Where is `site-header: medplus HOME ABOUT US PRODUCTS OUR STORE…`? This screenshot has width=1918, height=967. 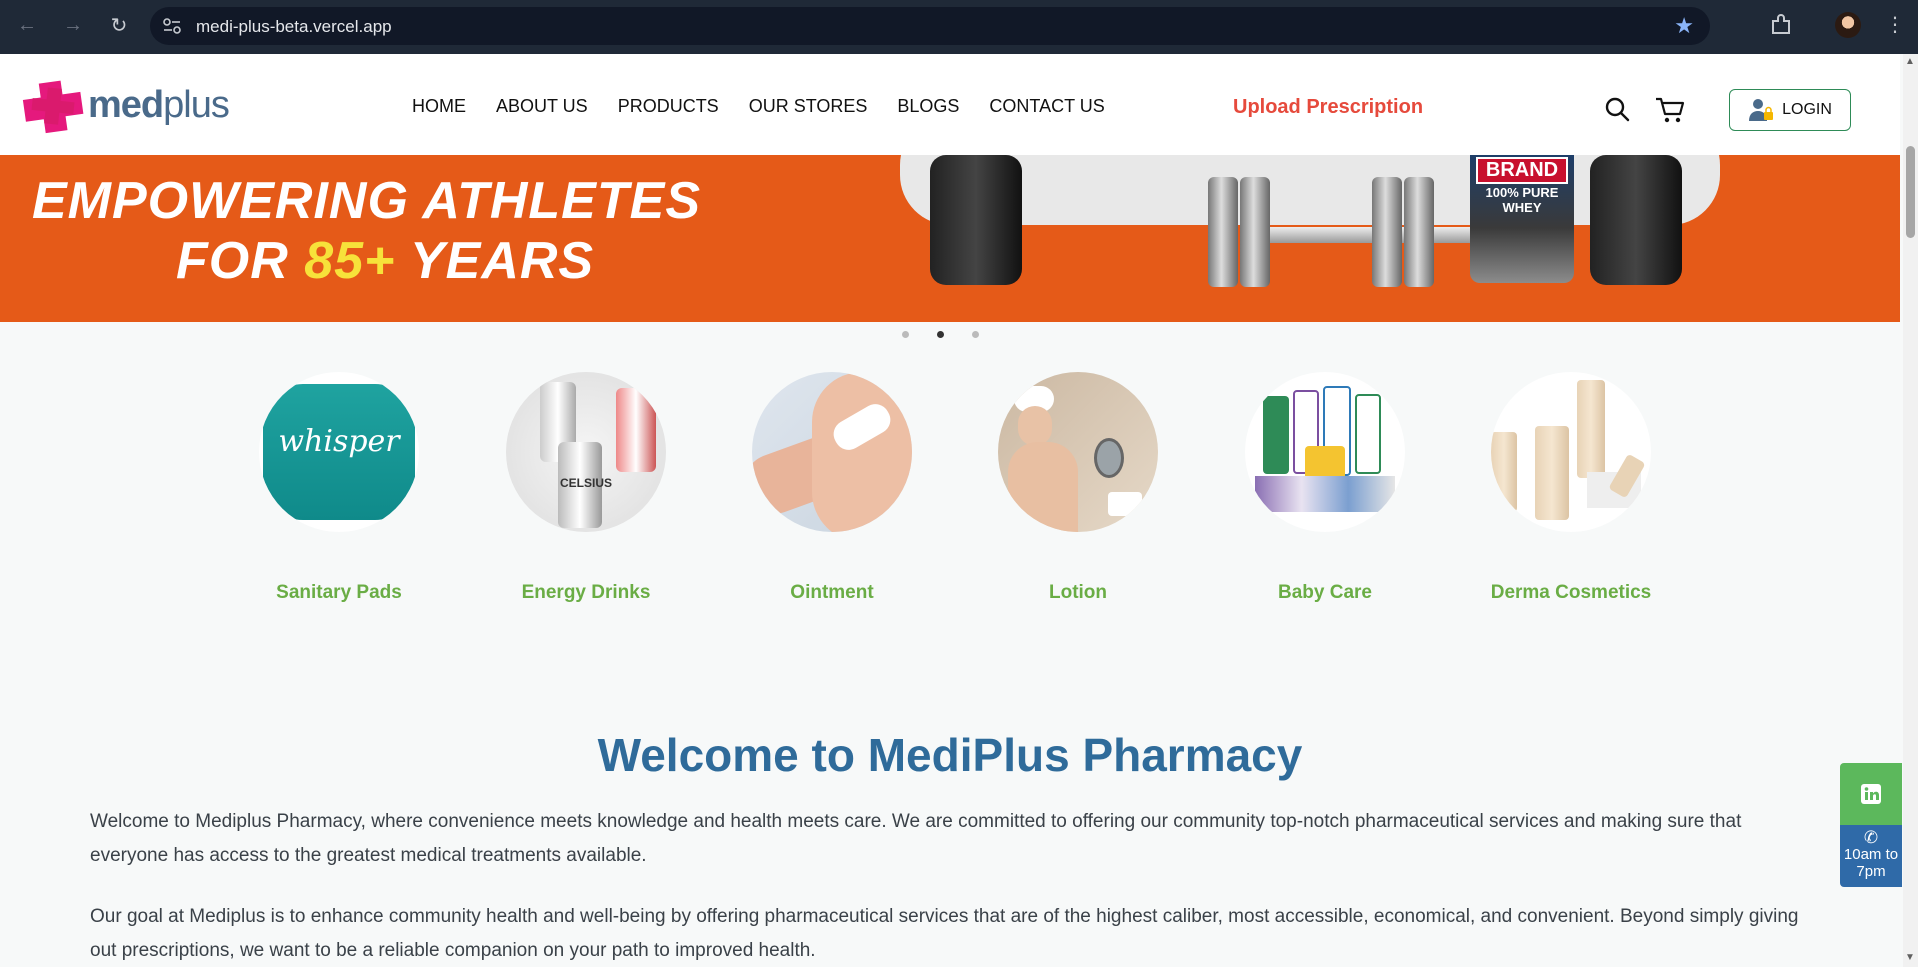 site-header: medplus HOME ABOUT US PRODUCTS OUR STORE… is located at coordinates (950, 104).